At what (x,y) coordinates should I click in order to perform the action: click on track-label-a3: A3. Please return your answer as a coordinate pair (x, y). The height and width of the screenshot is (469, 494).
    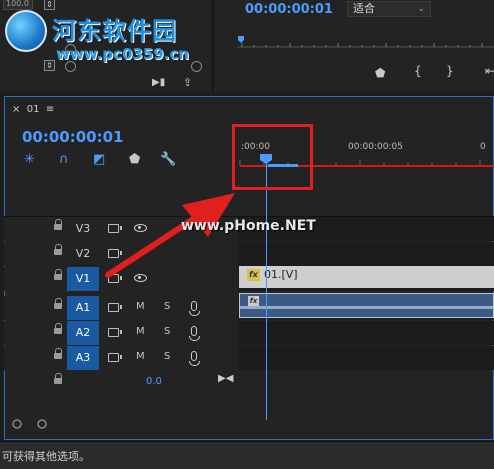
    Looking at the image, I should click on (83, 358).